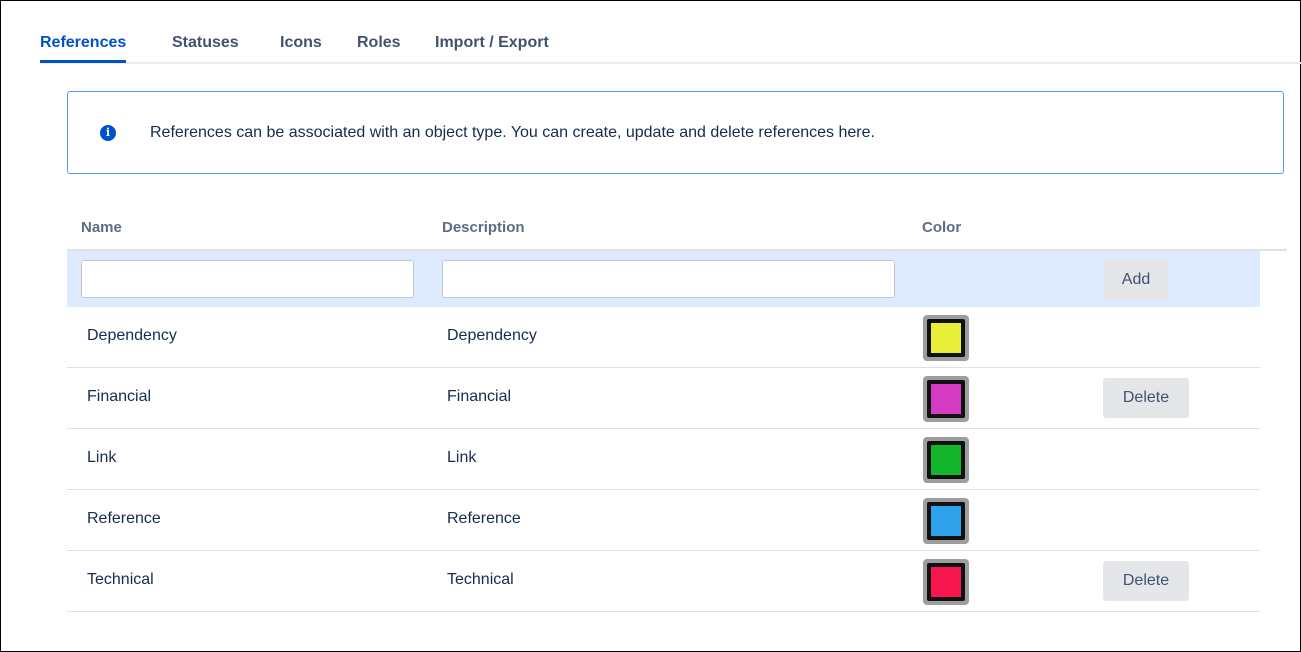 The width and height of the screenshot is (1301, 652). What do you see at coordinates (663, 337) in the screenshot?
I see `table-row: Dependency Dependency` at bounding box center [663, 337].